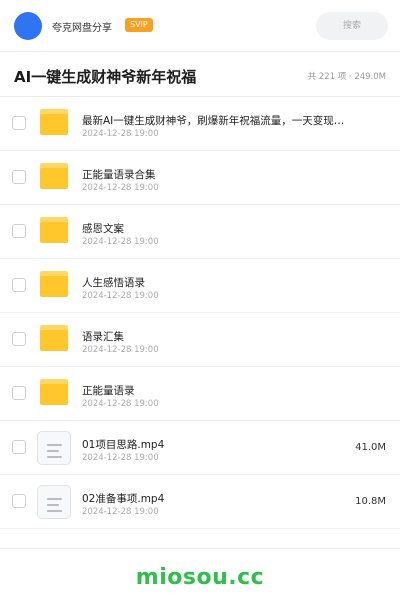 This screenshot has height=600, width=400. I want to click on avatar, so click(28, 26).